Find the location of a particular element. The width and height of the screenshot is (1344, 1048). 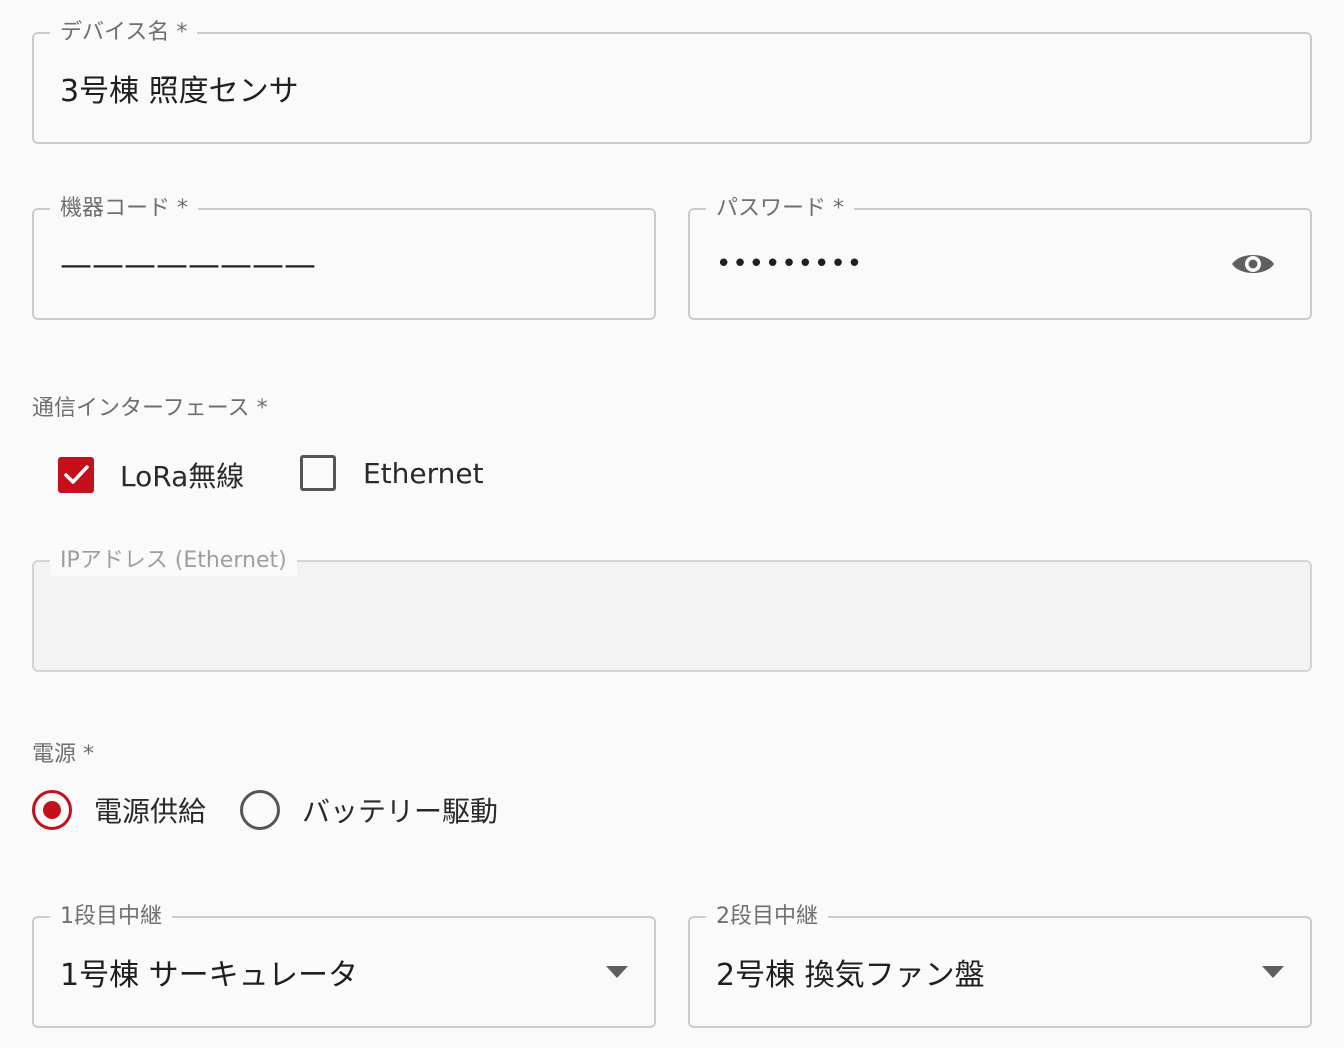

relay1-select: 1段目中継 1号棟 サーキュレータ is located at coordinates (344, 965).